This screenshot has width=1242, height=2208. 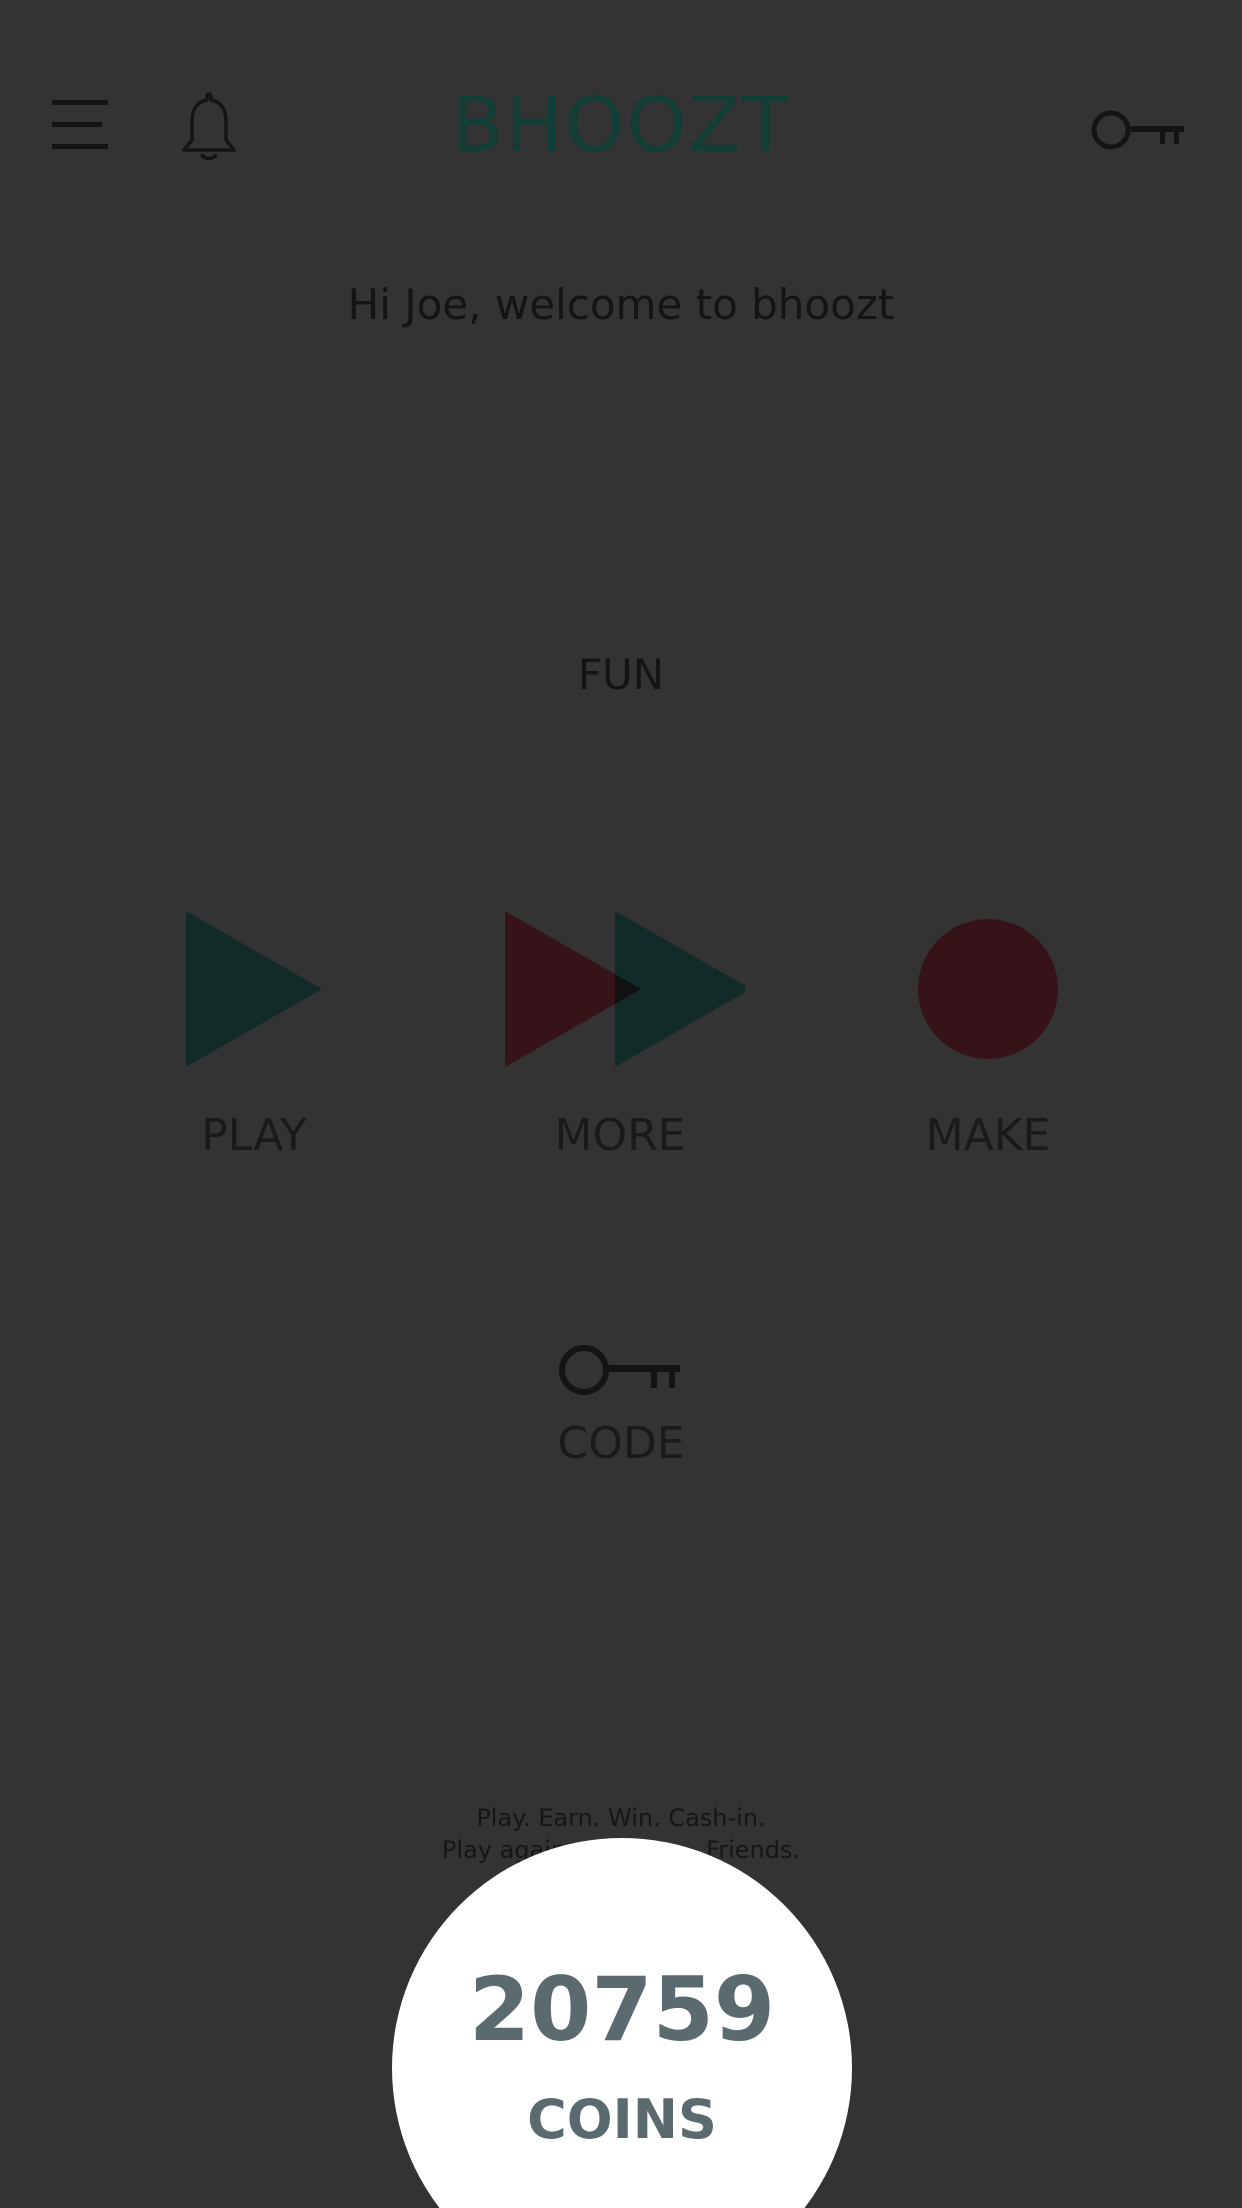 I want to click on play-button: PLAY, so click(x=254, y=1032).